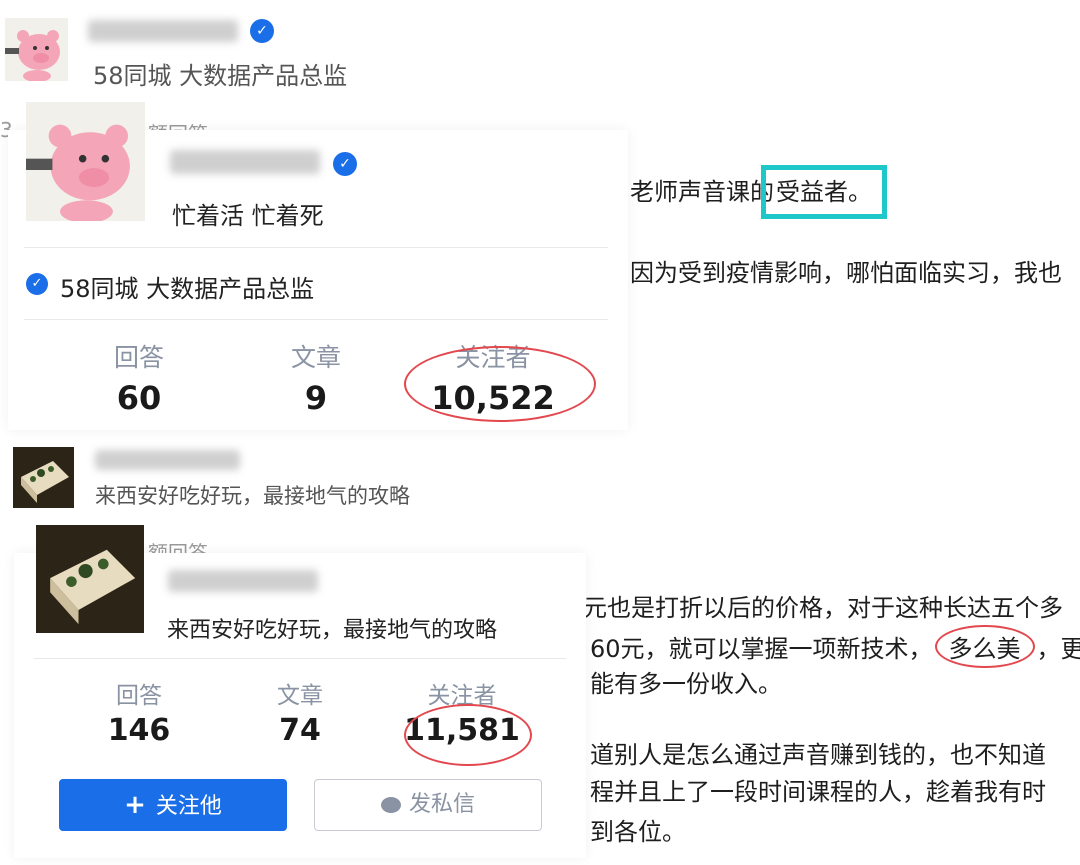 The width and height of the screenshot is (1080, 865). I want to click on article-line: 因为受到疫情影响，哪怕面临实习，我也, so click(846, 273).